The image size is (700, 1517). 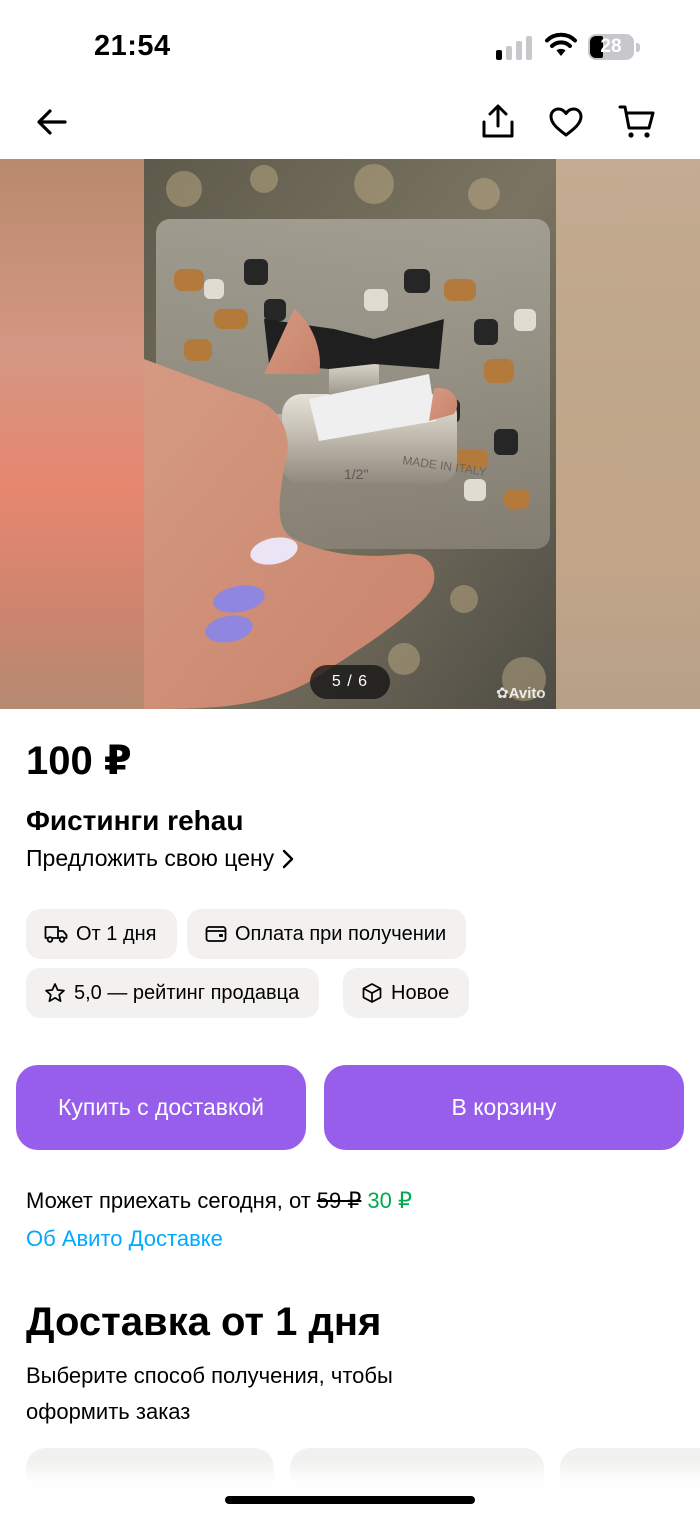 What do you see at coordinates (116, 933) in the screenshot?
I see `chip-label: От 1 дня` at bounding box center [116, 933].